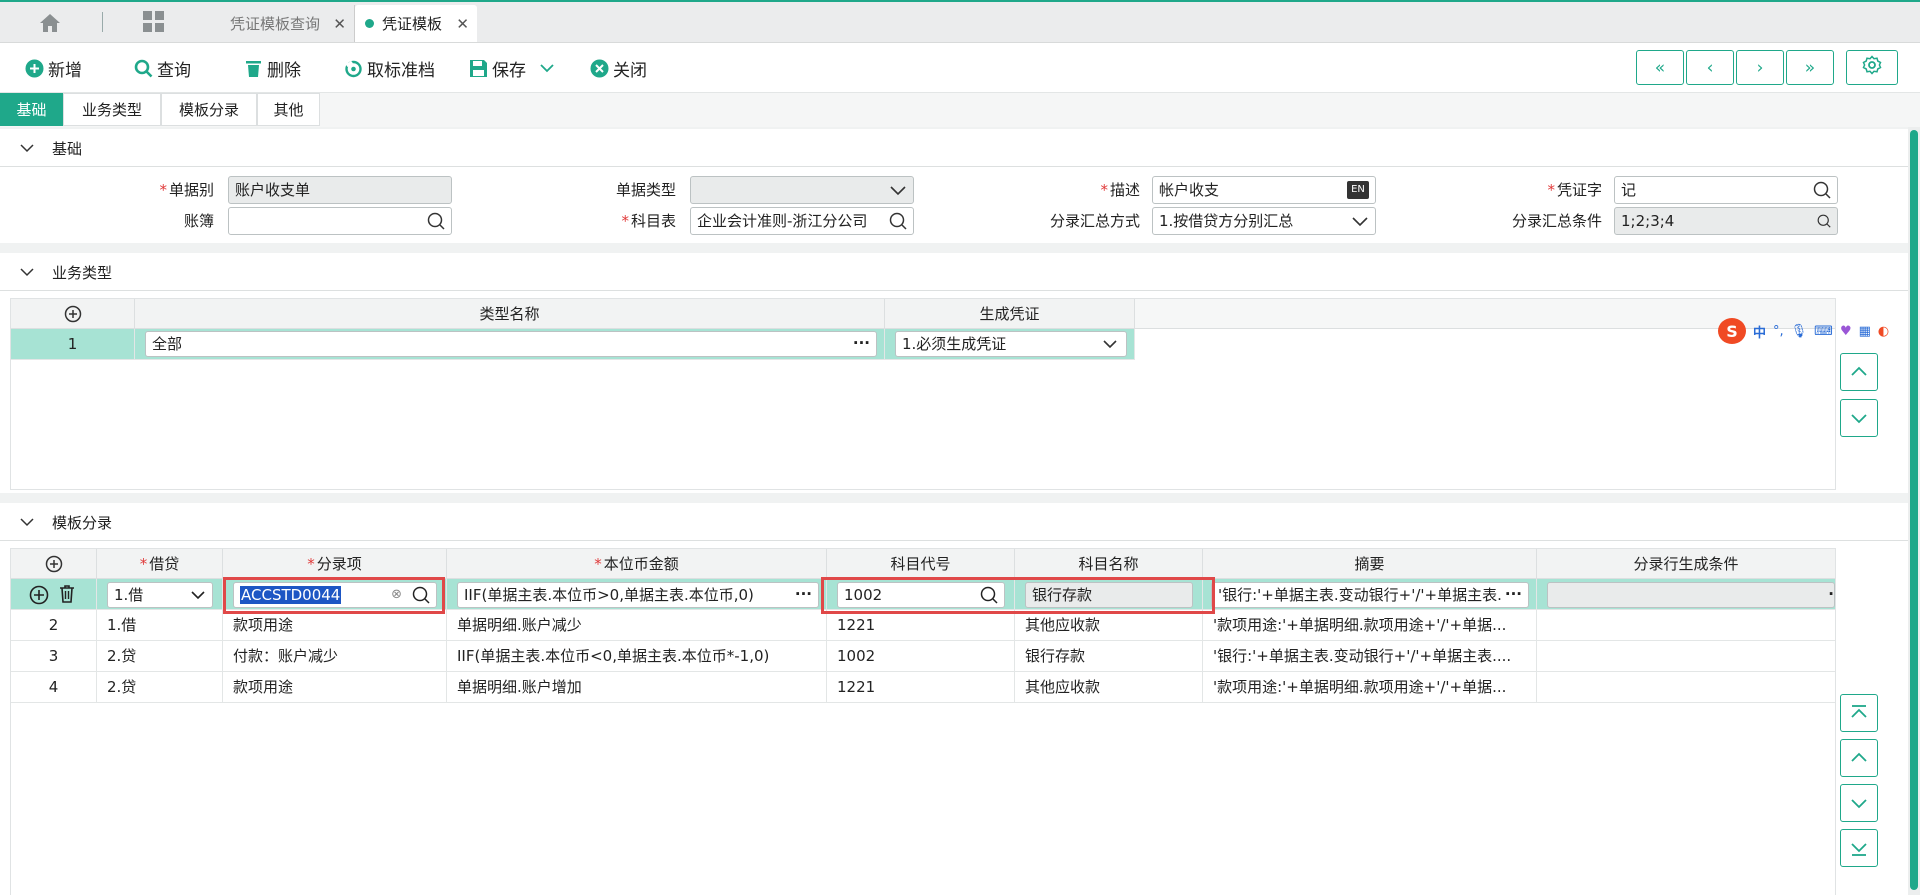  Describe the element at coordinates (1831, 594) in the screenshot. I see `more-icon: ·` at that location.